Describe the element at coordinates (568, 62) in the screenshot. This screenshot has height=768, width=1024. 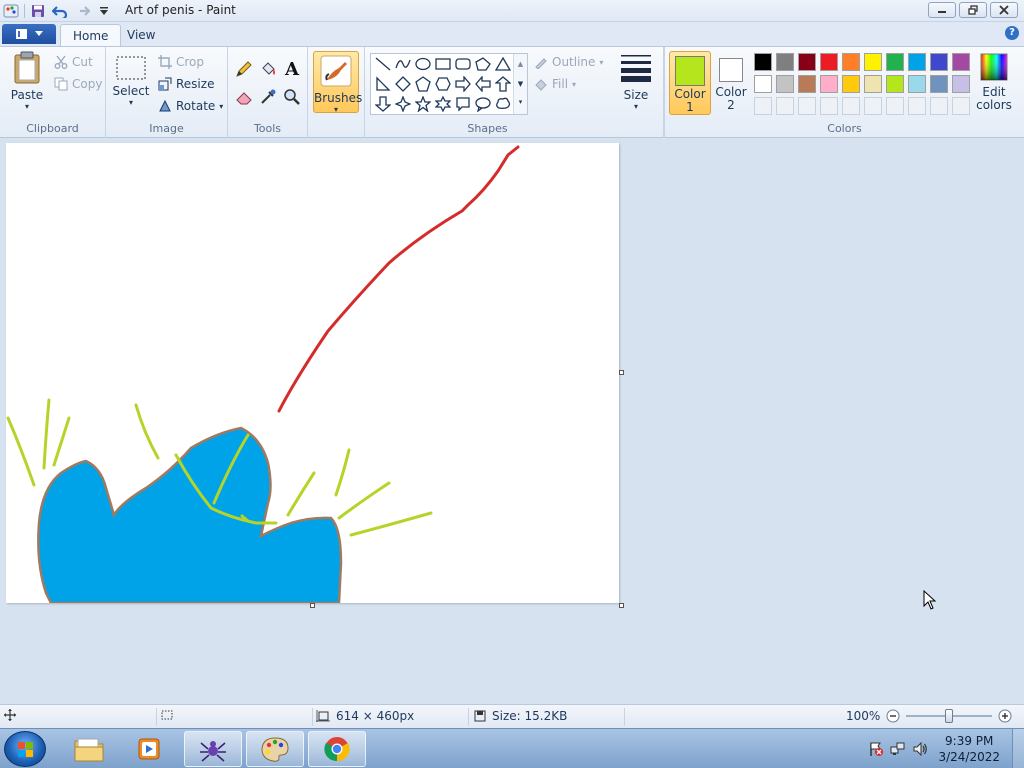
I see `outline-button: Outline ▾` at that location.